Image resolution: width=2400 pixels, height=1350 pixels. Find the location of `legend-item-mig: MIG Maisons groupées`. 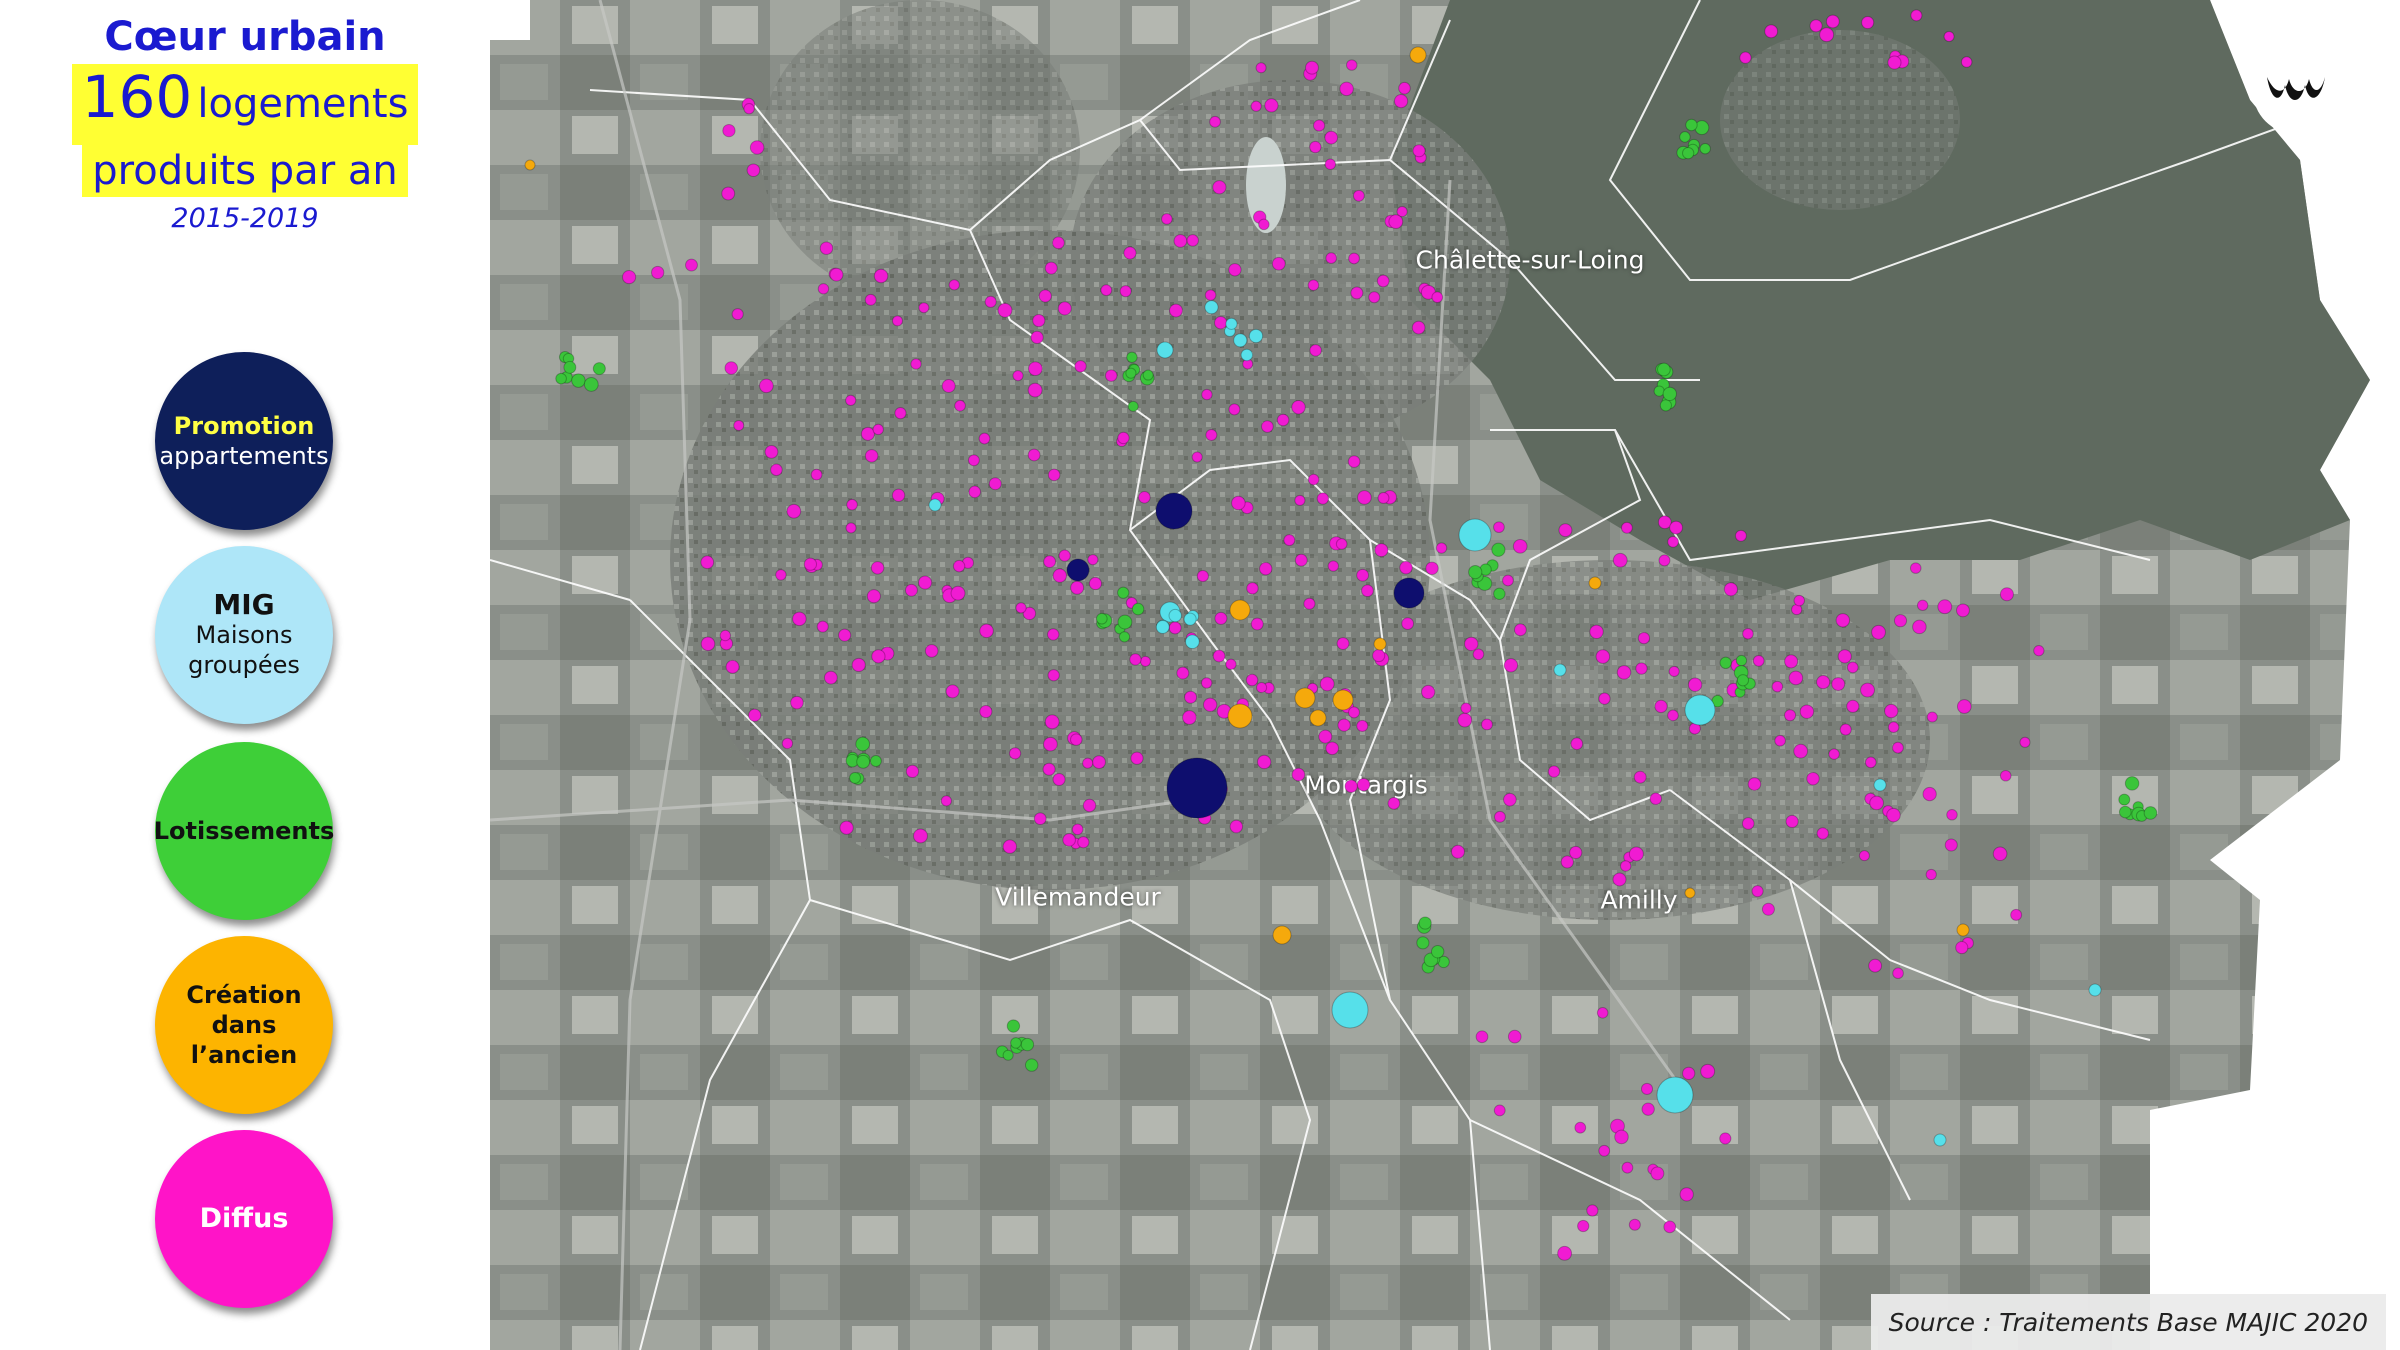

legend-item-mig: MIG Maisons groupées is located at coordinates (244, 635).